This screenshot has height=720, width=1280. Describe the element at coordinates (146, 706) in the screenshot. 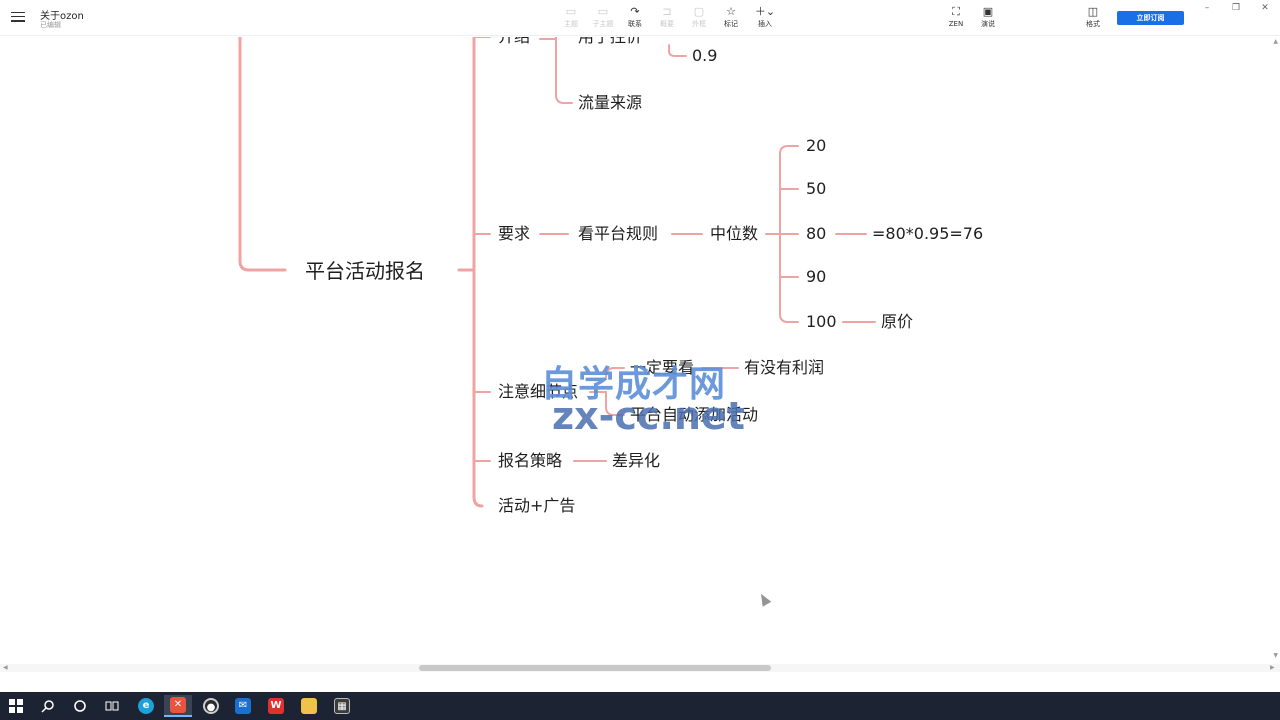

I see `edge-browser-icon: e` at that location.